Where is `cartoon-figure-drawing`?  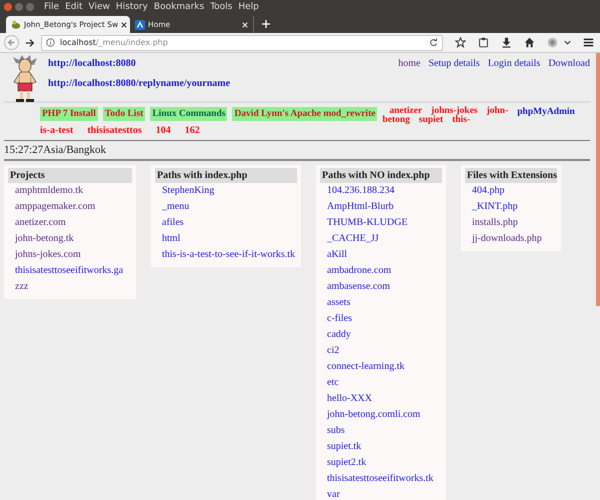
cartoon-figure-drawing is located at coordinates (25, 80).